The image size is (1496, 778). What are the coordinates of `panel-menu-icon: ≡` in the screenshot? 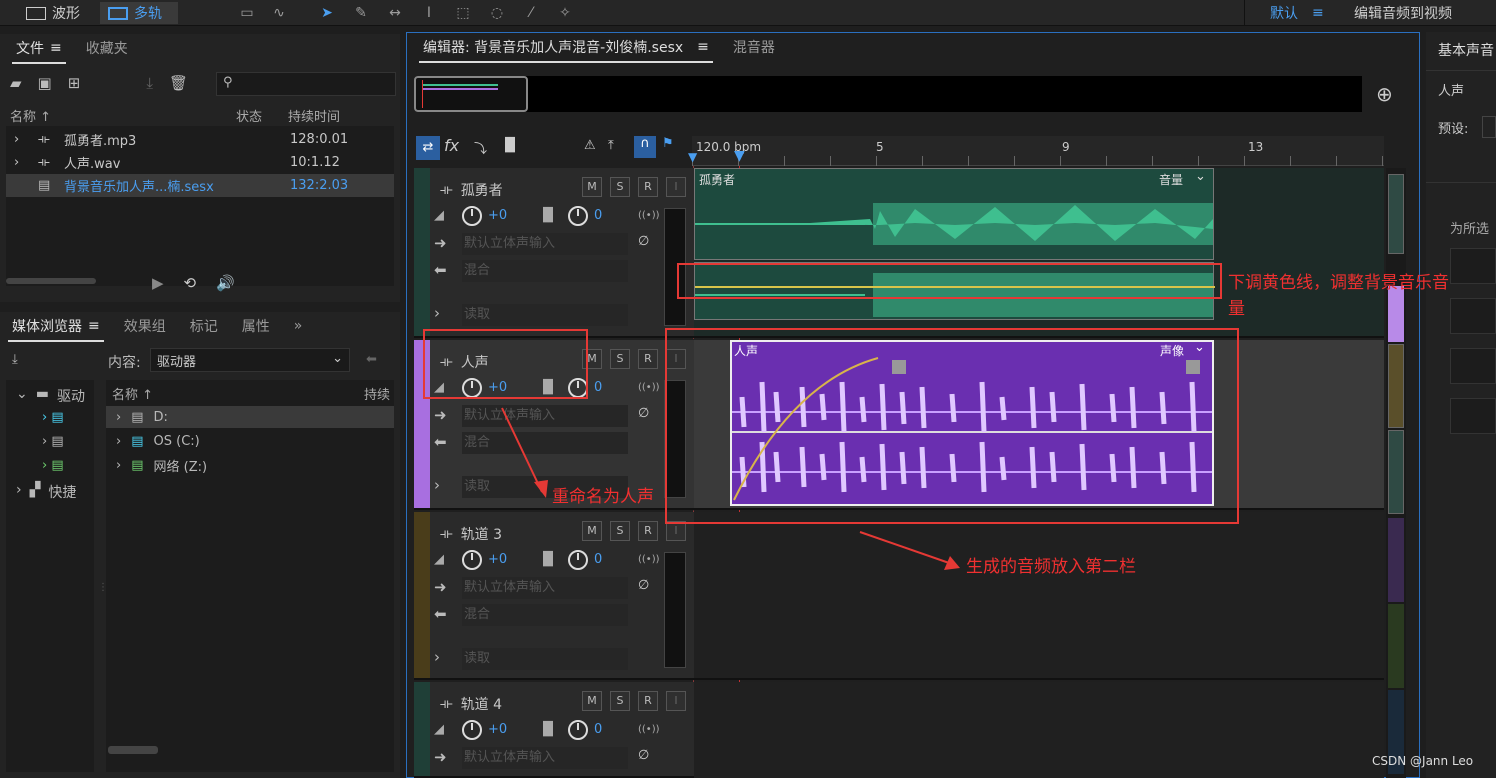 It's located at (703, 47).